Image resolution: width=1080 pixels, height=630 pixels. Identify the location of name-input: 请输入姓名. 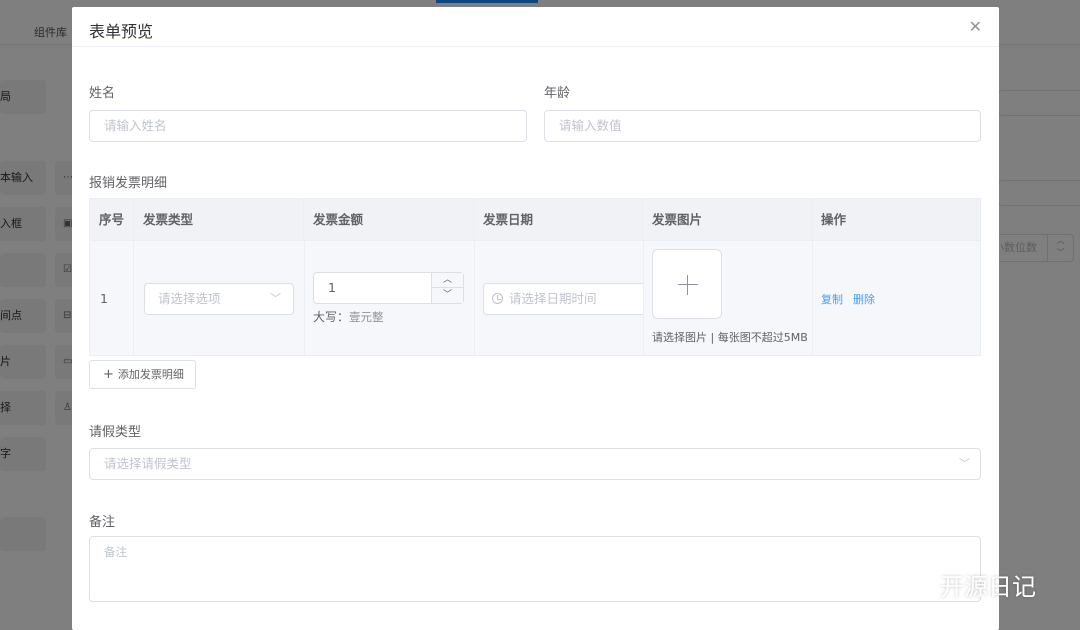
(308, 126).